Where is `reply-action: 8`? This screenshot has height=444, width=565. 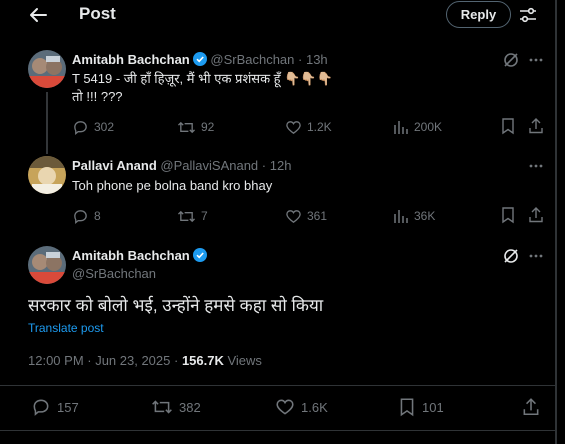 reply-action: 8 is located at coordinates (86, 216).